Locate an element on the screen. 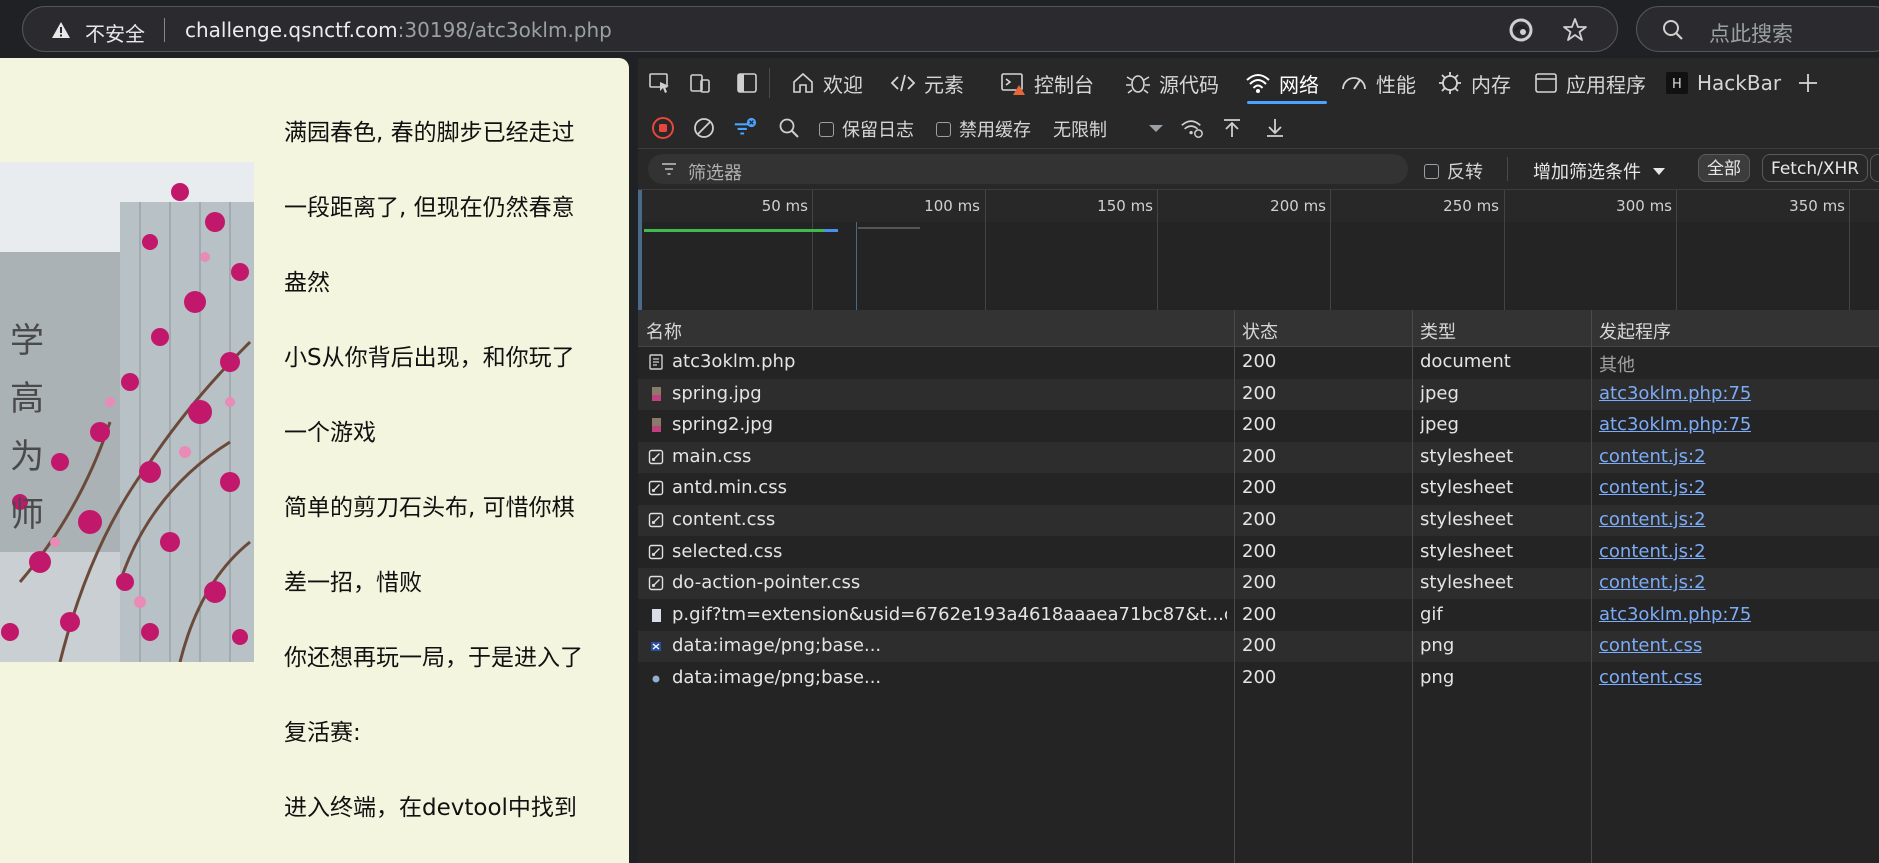 The height and width of the screenshot is (863, 1879). story-line: 满园春色, 春的脚步已经走过 is located at coordinates (429, 133).